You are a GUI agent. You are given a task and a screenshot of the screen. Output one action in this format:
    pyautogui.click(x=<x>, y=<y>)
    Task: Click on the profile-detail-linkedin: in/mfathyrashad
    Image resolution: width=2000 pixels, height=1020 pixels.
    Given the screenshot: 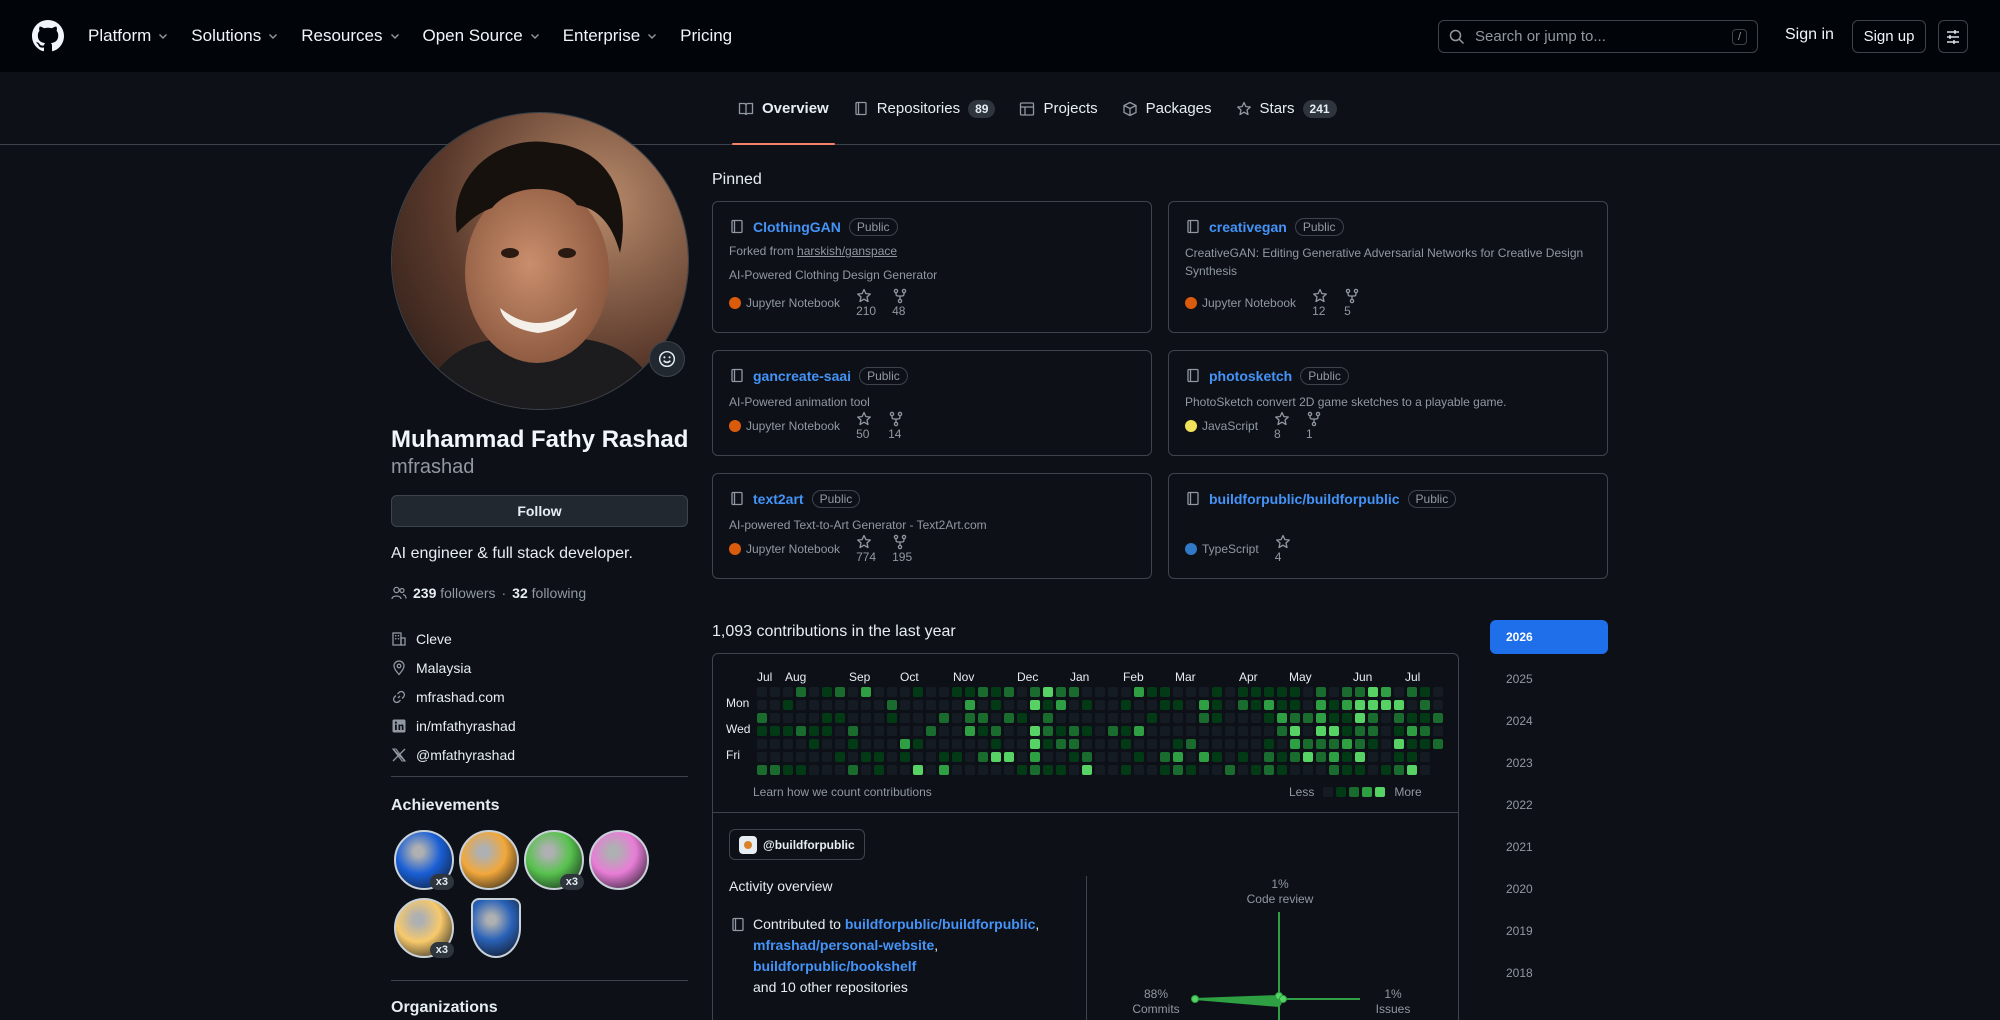 What is the action you would take?
    pyautogui.click(x=453, y=725)
    